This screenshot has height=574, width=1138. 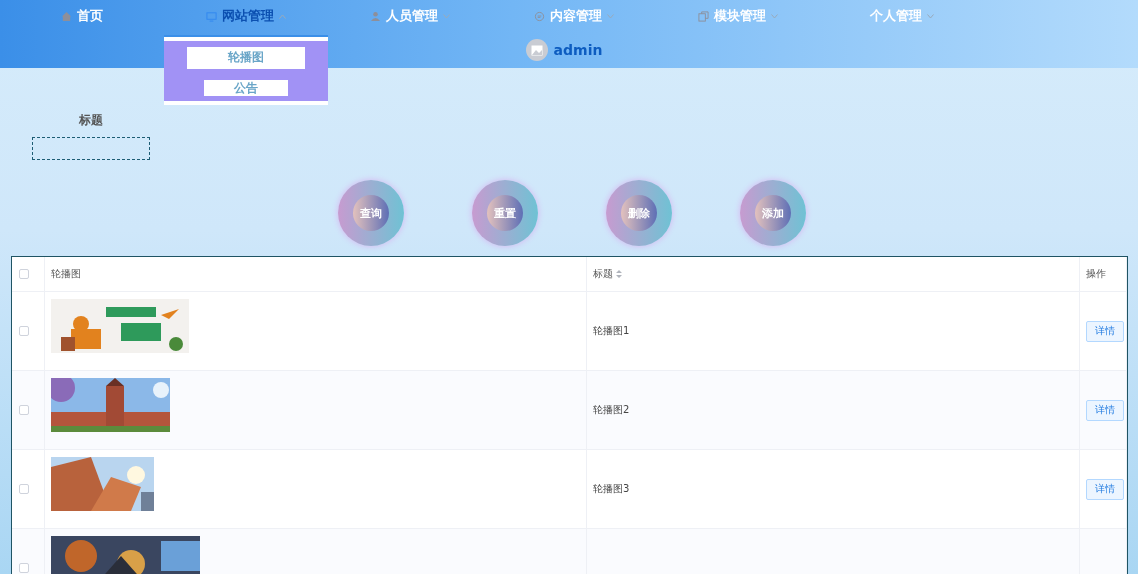 What do you see at coordinates (607, 274) in the screenshot?
I see `column-header: 标题` at bounding box center [607, 274].